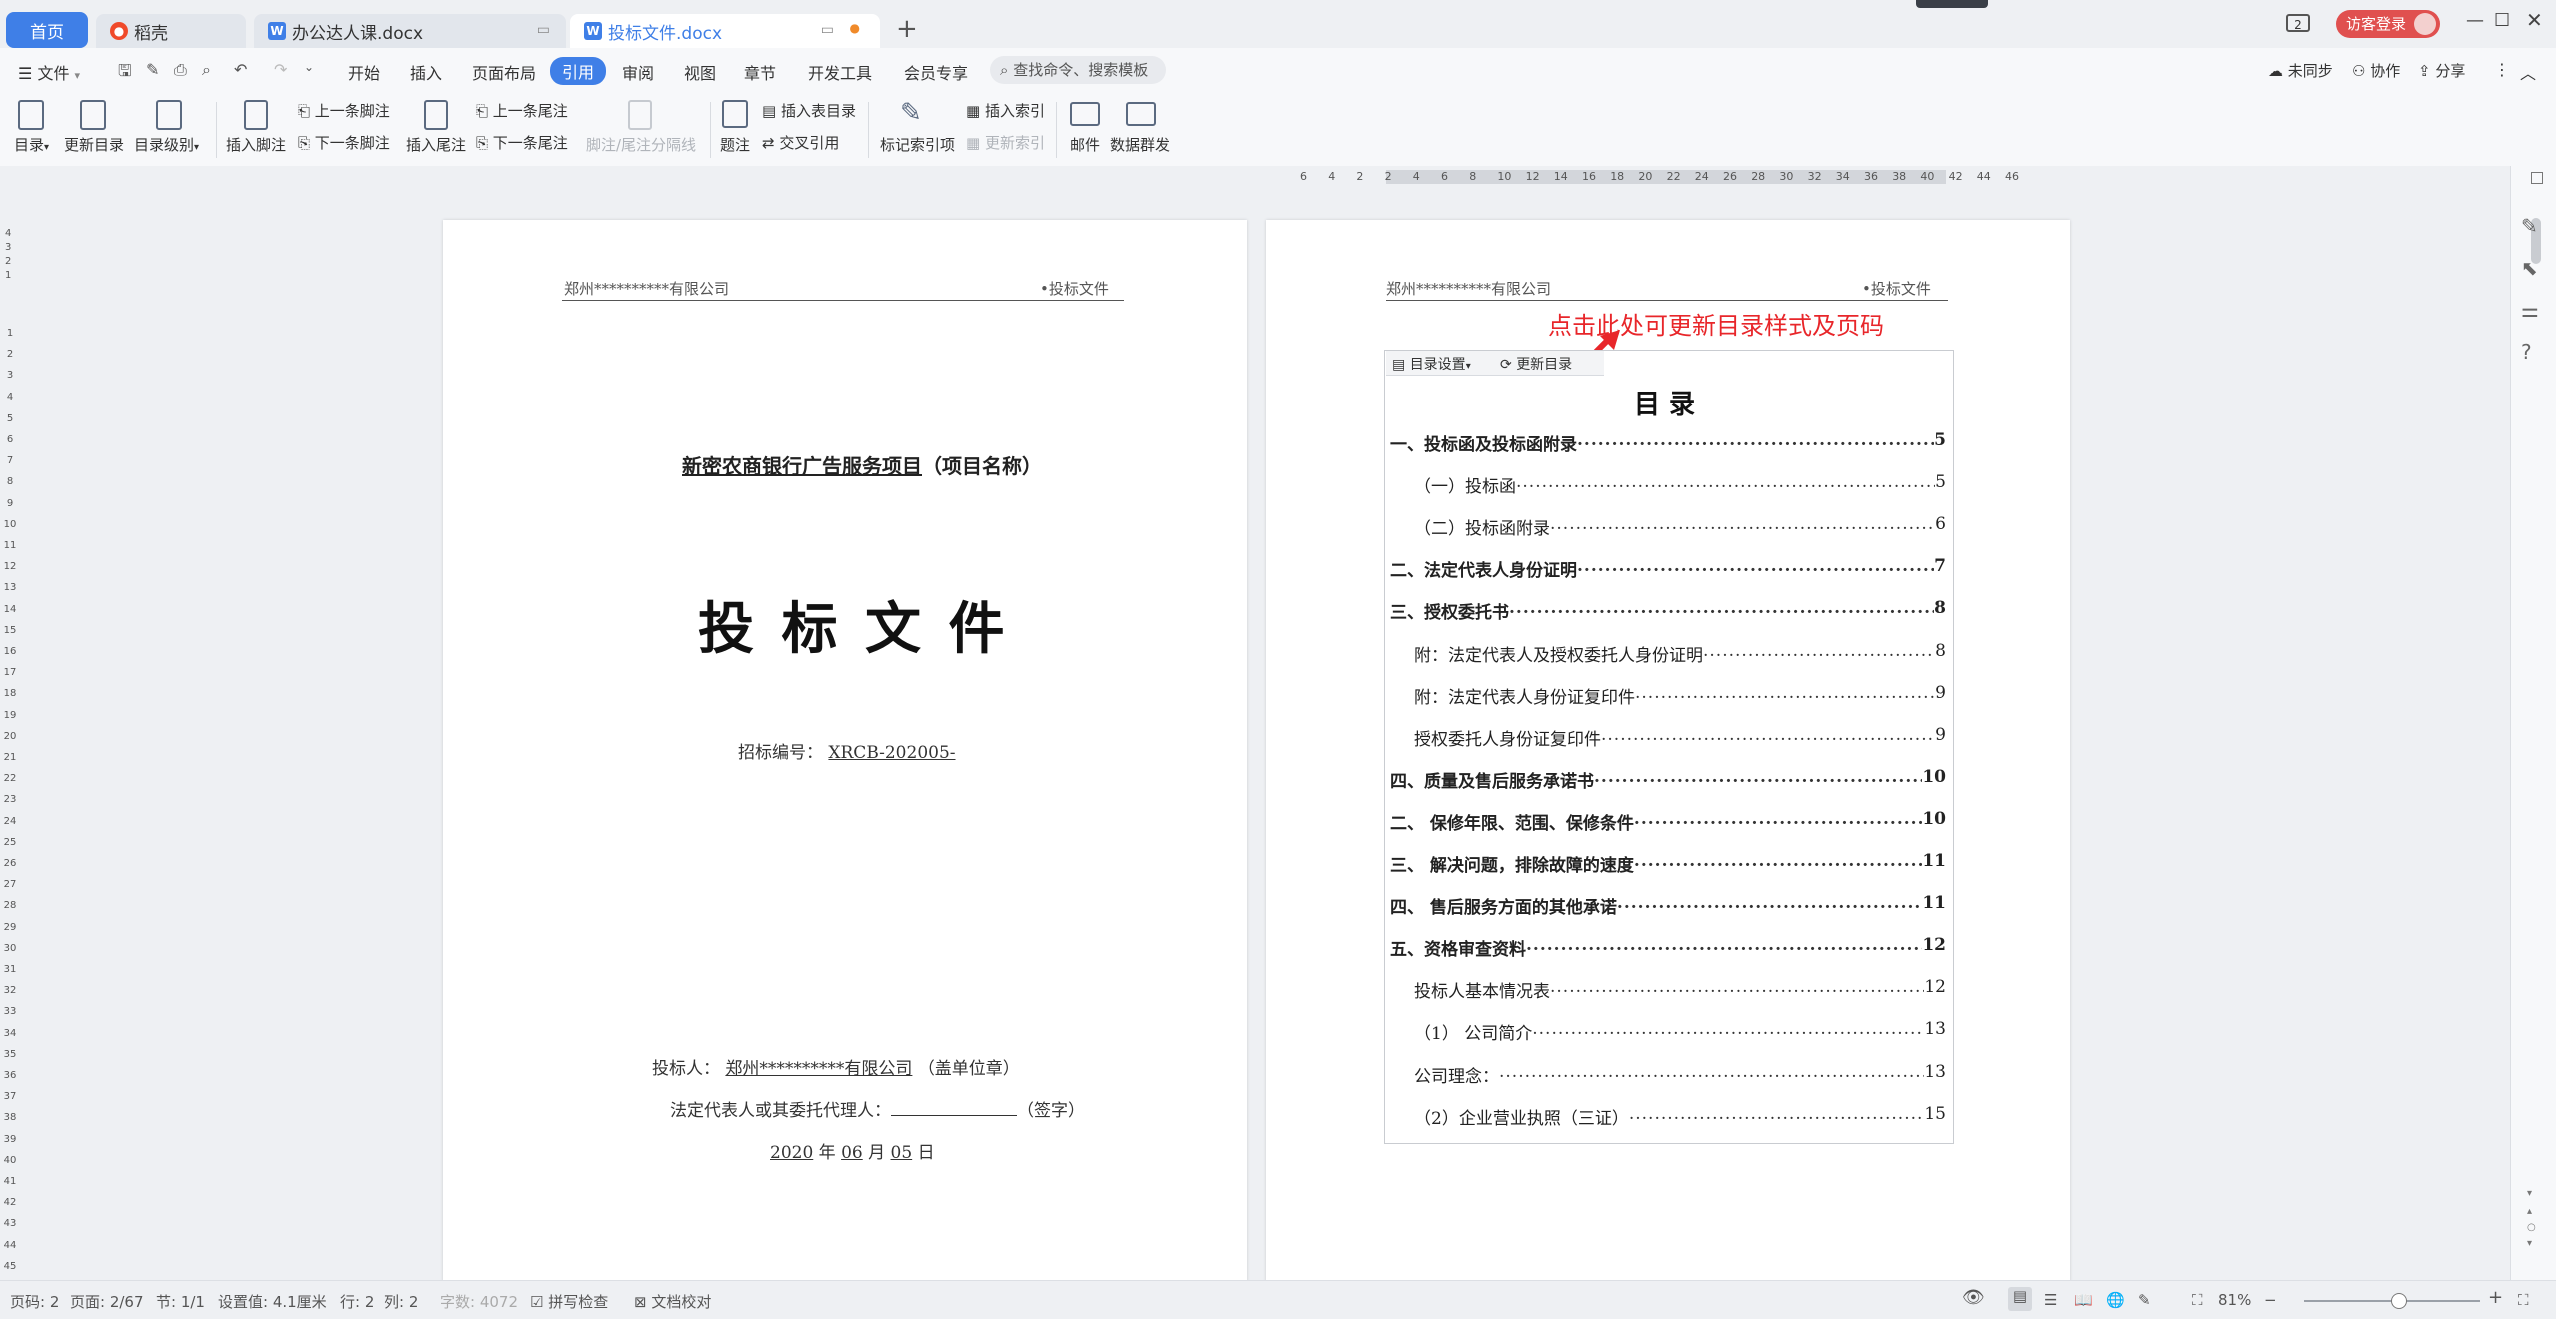  Describe the element at coordinates (522, 142) in the screenshot. I see `next-endnote-button: ⎘ 下一条尾注` at that location.